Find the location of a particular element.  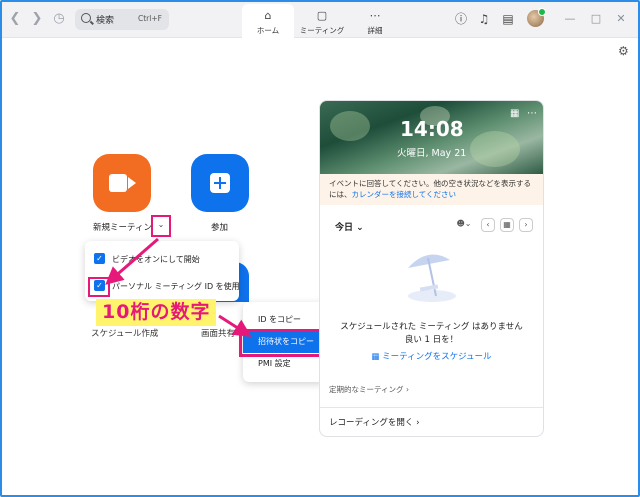

search-placeholder: 検索 is located at coordinates (105, 21).